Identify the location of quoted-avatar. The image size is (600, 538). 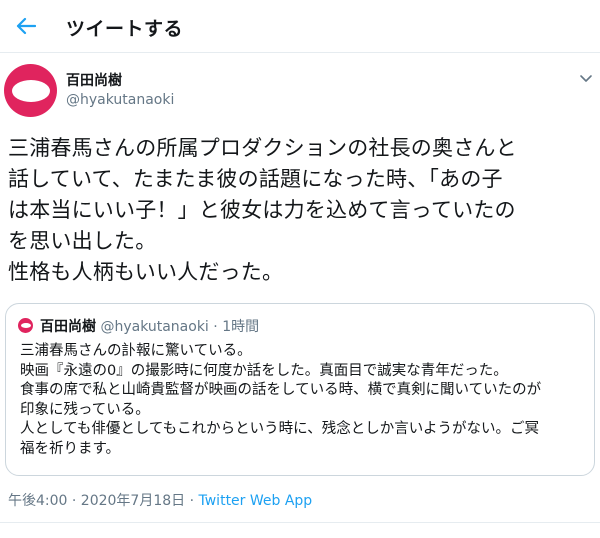
(25, 325).